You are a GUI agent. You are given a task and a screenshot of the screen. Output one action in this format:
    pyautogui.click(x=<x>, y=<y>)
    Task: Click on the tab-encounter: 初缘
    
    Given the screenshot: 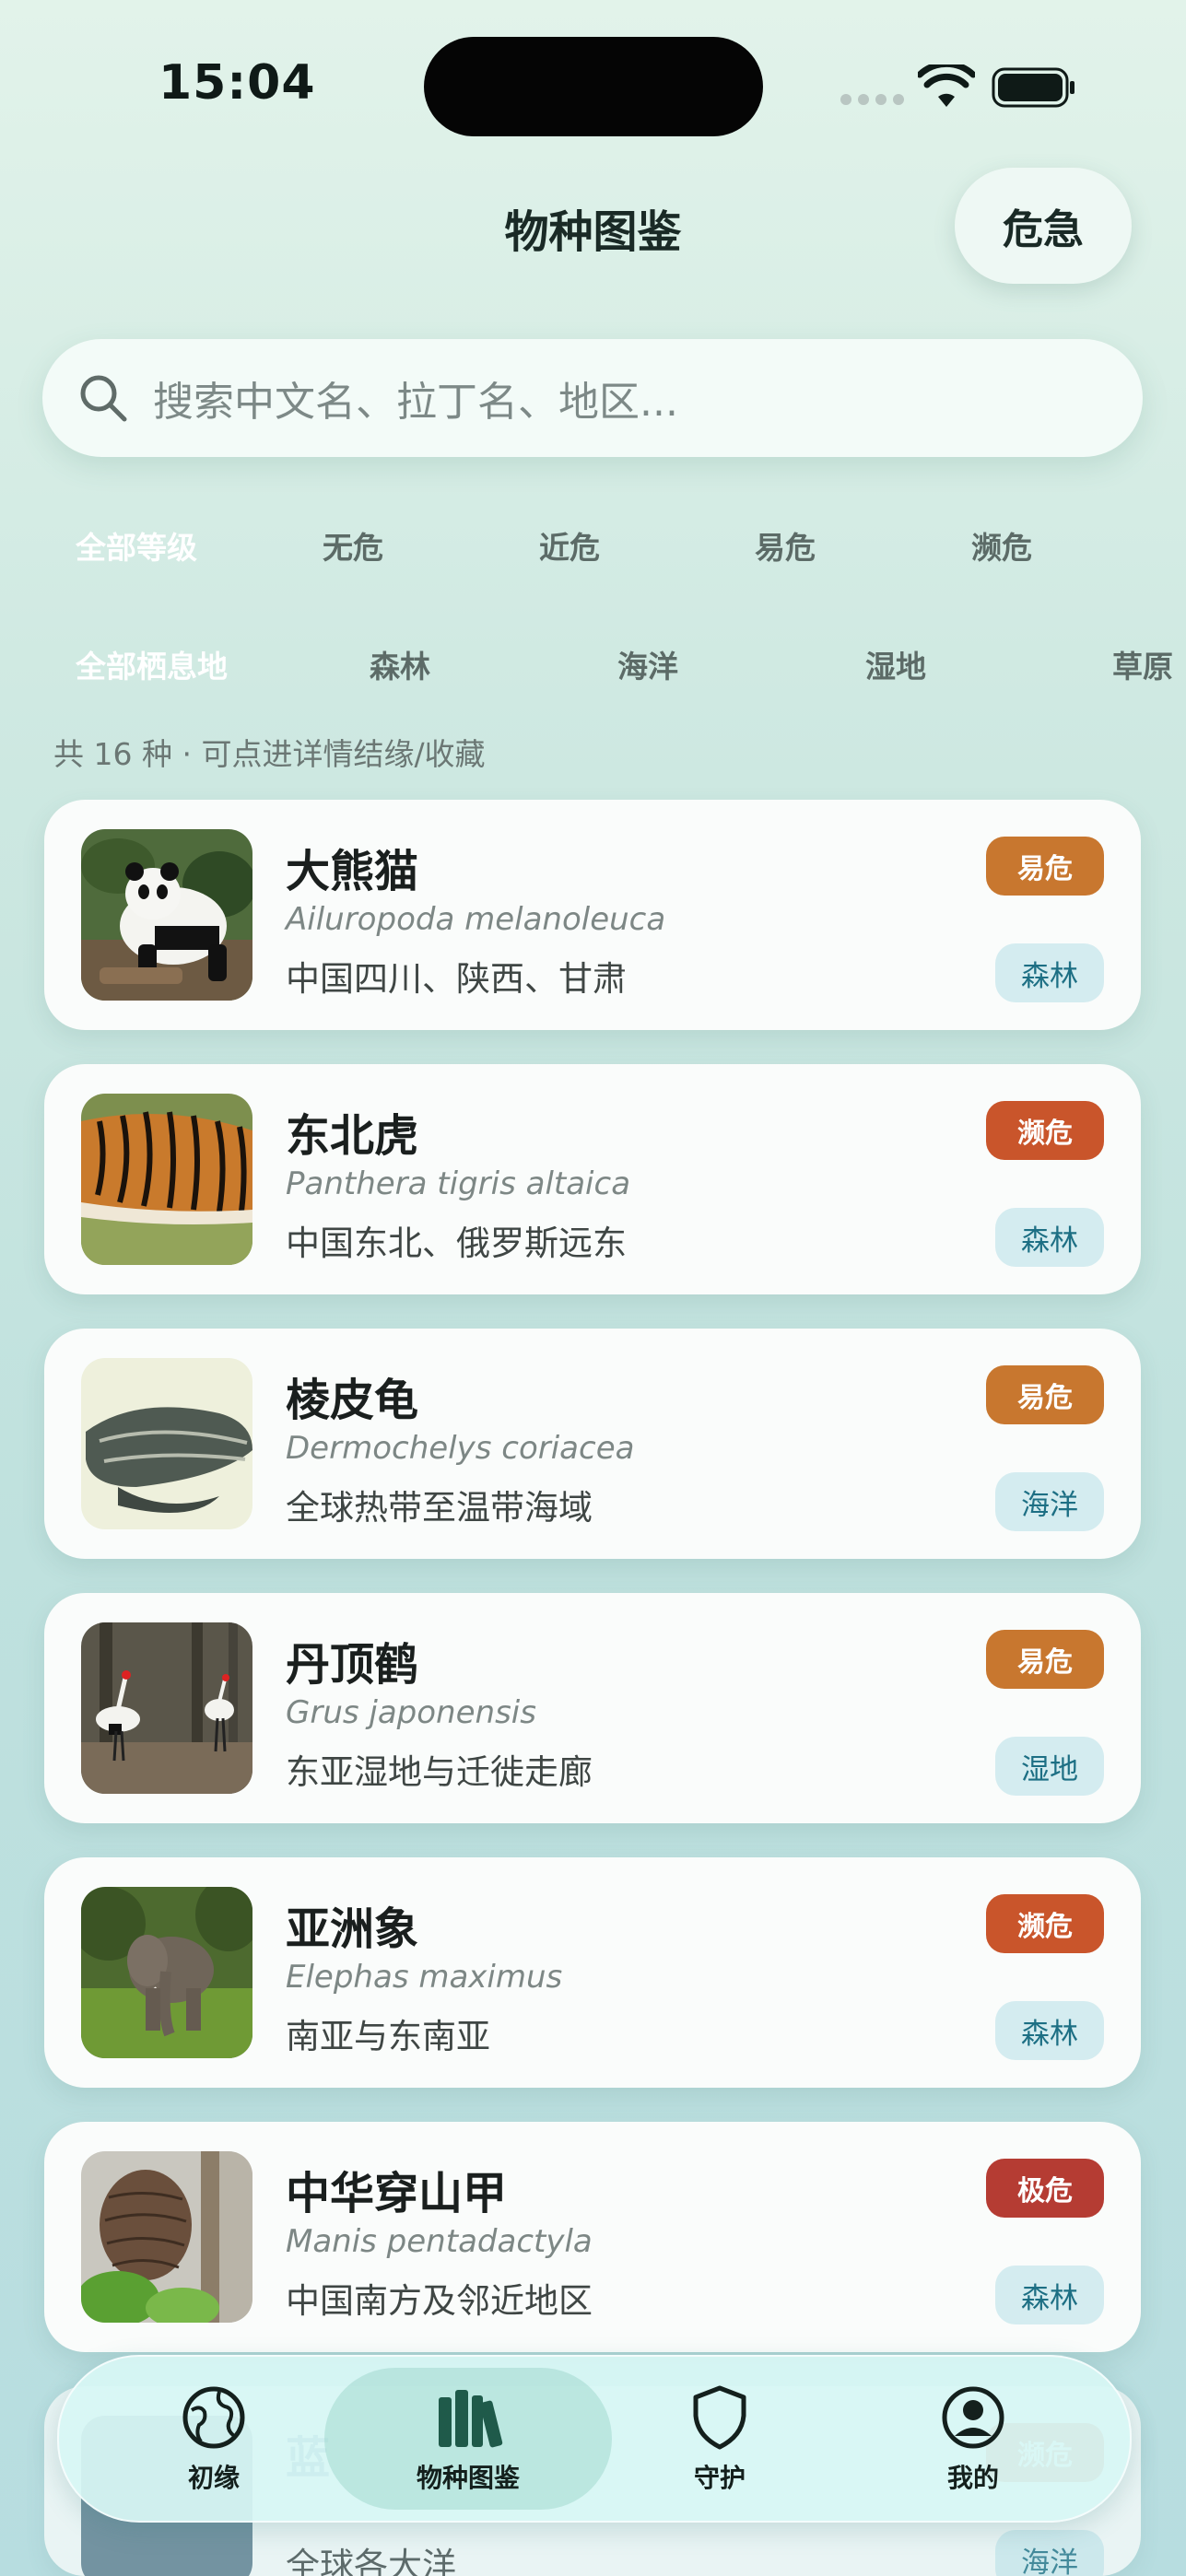 What is the action you would take?
    pyautogui.click(x=214, y=2439)
    